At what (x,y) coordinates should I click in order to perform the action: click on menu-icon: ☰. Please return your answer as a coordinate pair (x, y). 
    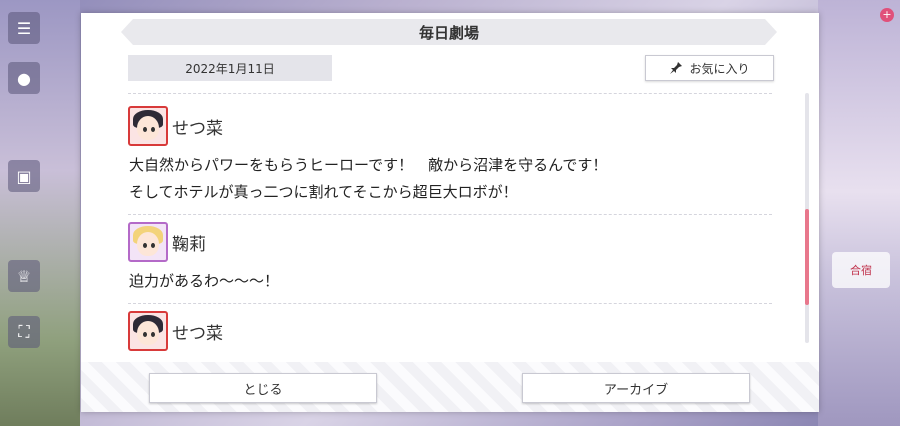
    Looking at the image, I should click on (24, 28).